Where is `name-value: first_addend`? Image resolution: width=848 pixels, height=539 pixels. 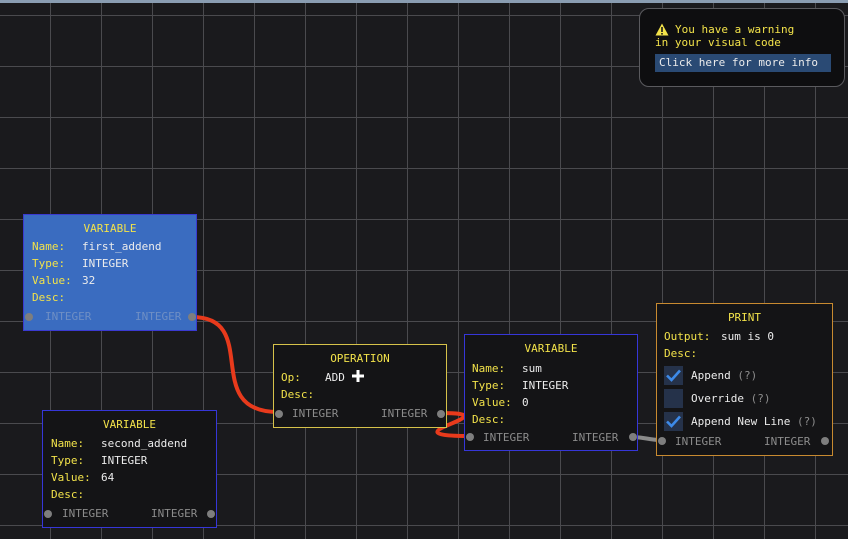 name-value: first_addend is located at coordinates (121, 246).